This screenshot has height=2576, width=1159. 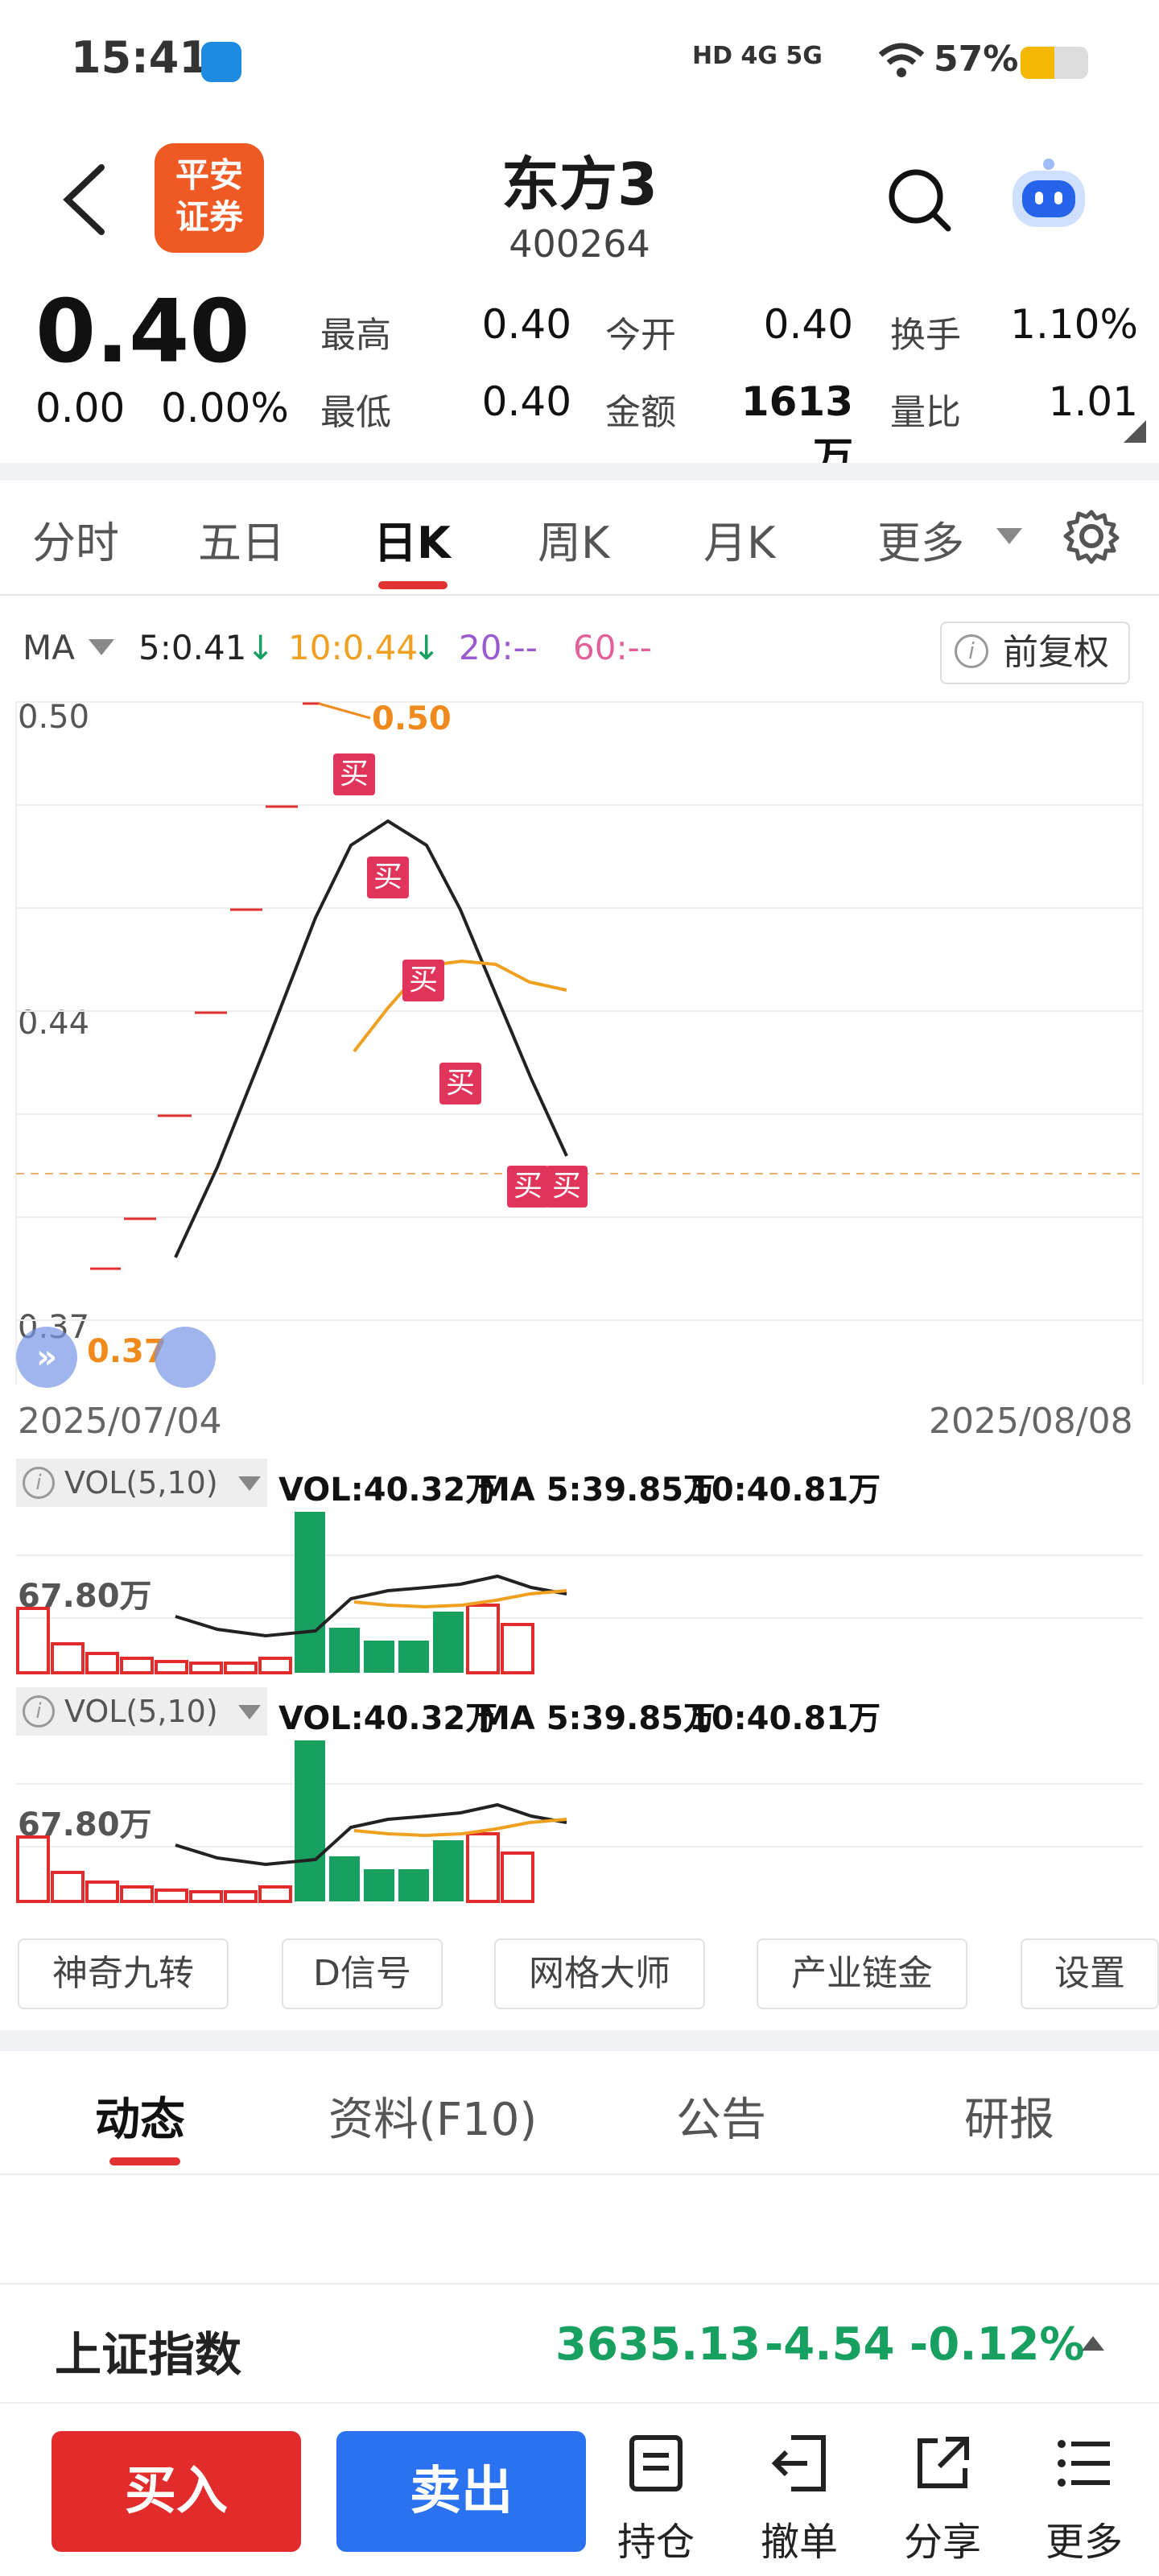 What do you see at coordinates (241, 539) in the screenshot?
I see `tab-five-day: 五日` at bounding box center [241, 539].